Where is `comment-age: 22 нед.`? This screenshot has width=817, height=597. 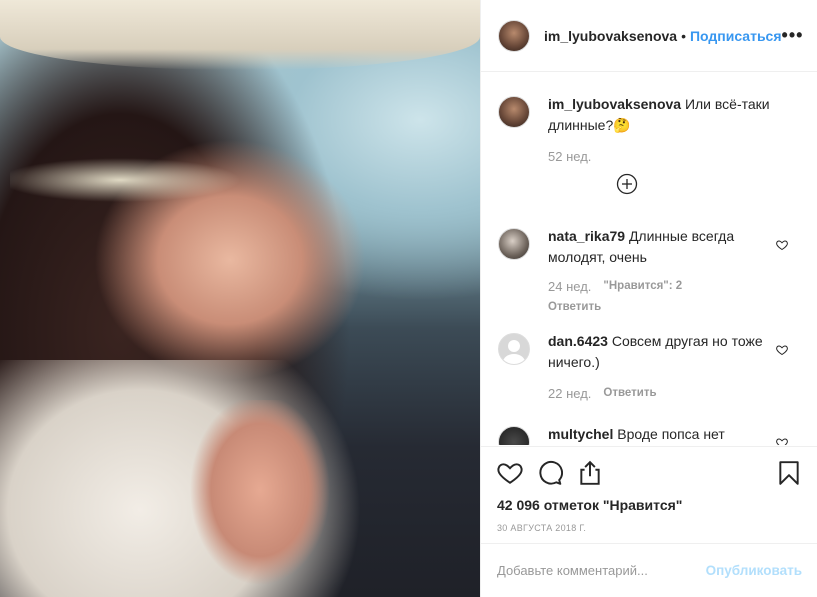 comment-age: 22 нед. is located at coordinates (569, 393).